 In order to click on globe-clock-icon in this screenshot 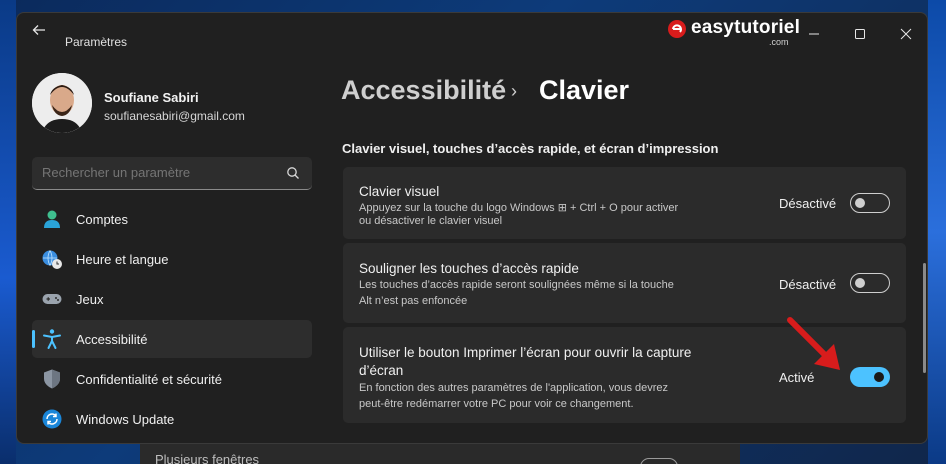, I will do `click(52, 259)`.